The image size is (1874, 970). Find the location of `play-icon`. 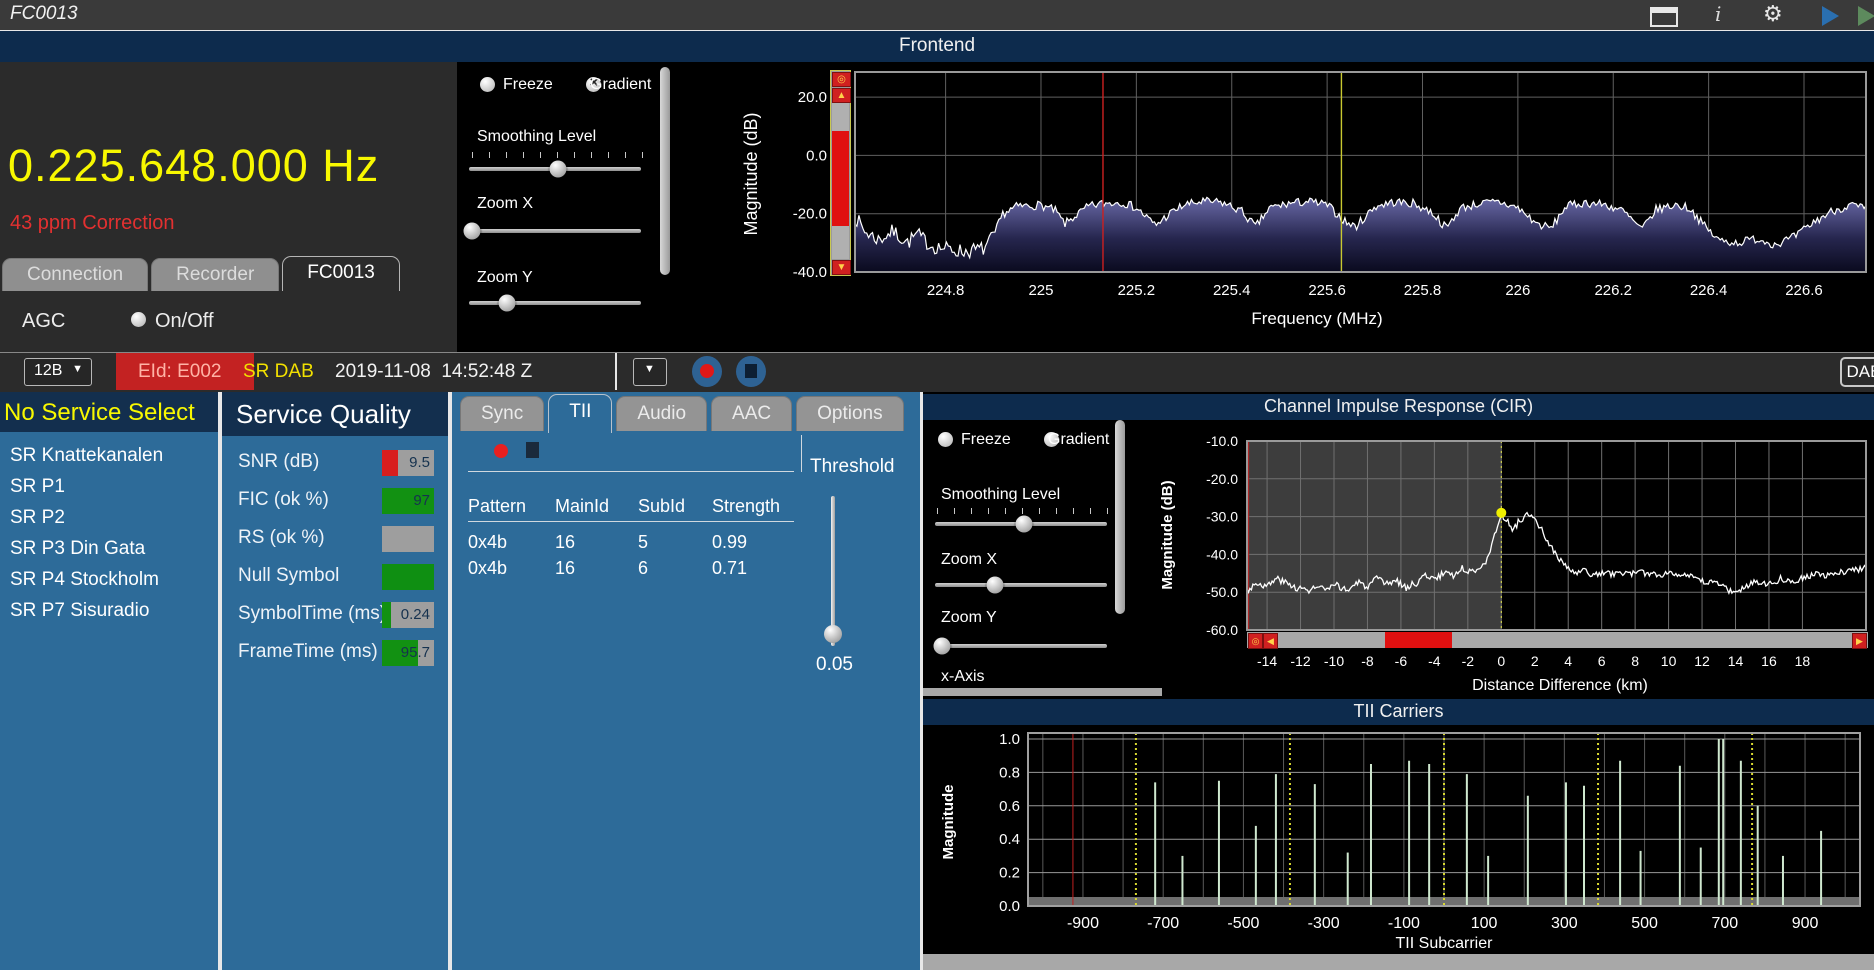

play-icon is located at coordinates (1830, 16).